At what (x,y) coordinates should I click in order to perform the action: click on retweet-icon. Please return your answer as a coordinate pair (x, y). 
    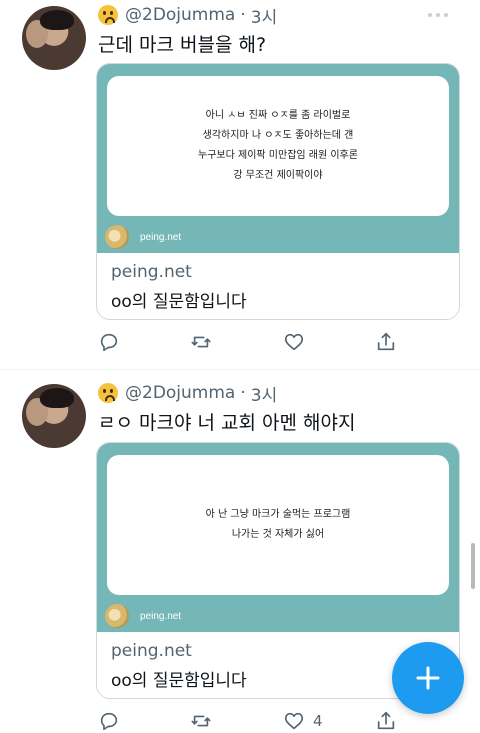
    Looking at the image, I should click on (201, 342).